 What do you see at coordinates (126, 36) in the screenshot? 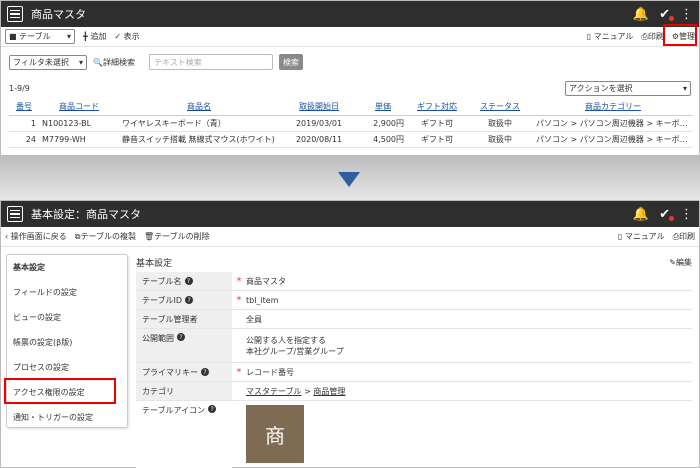
I see `display-button: ✓ 表示` at bounding box center [126, 36].